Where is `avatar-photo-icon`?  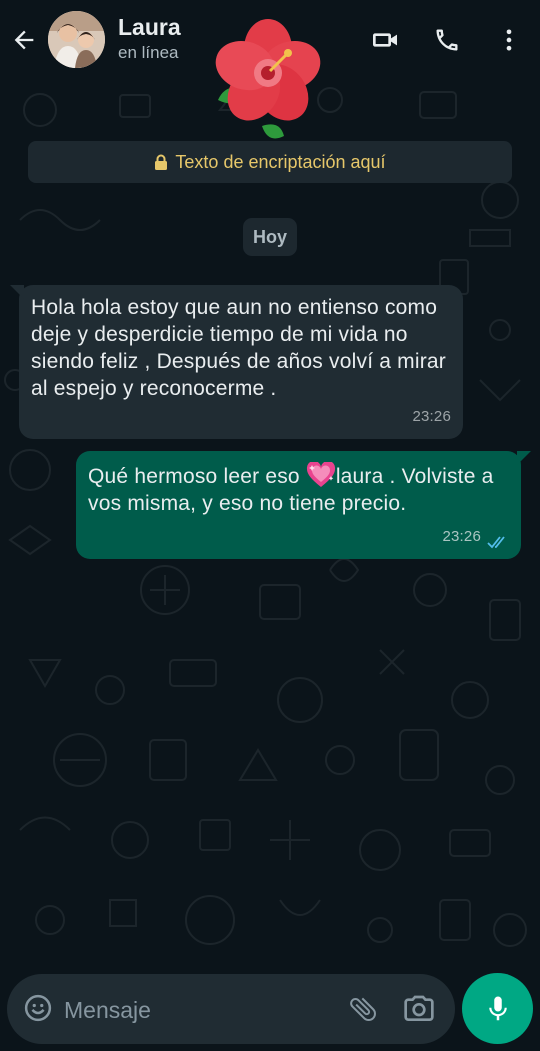 avatar-photo-icon is located at coordinates (76, 39).